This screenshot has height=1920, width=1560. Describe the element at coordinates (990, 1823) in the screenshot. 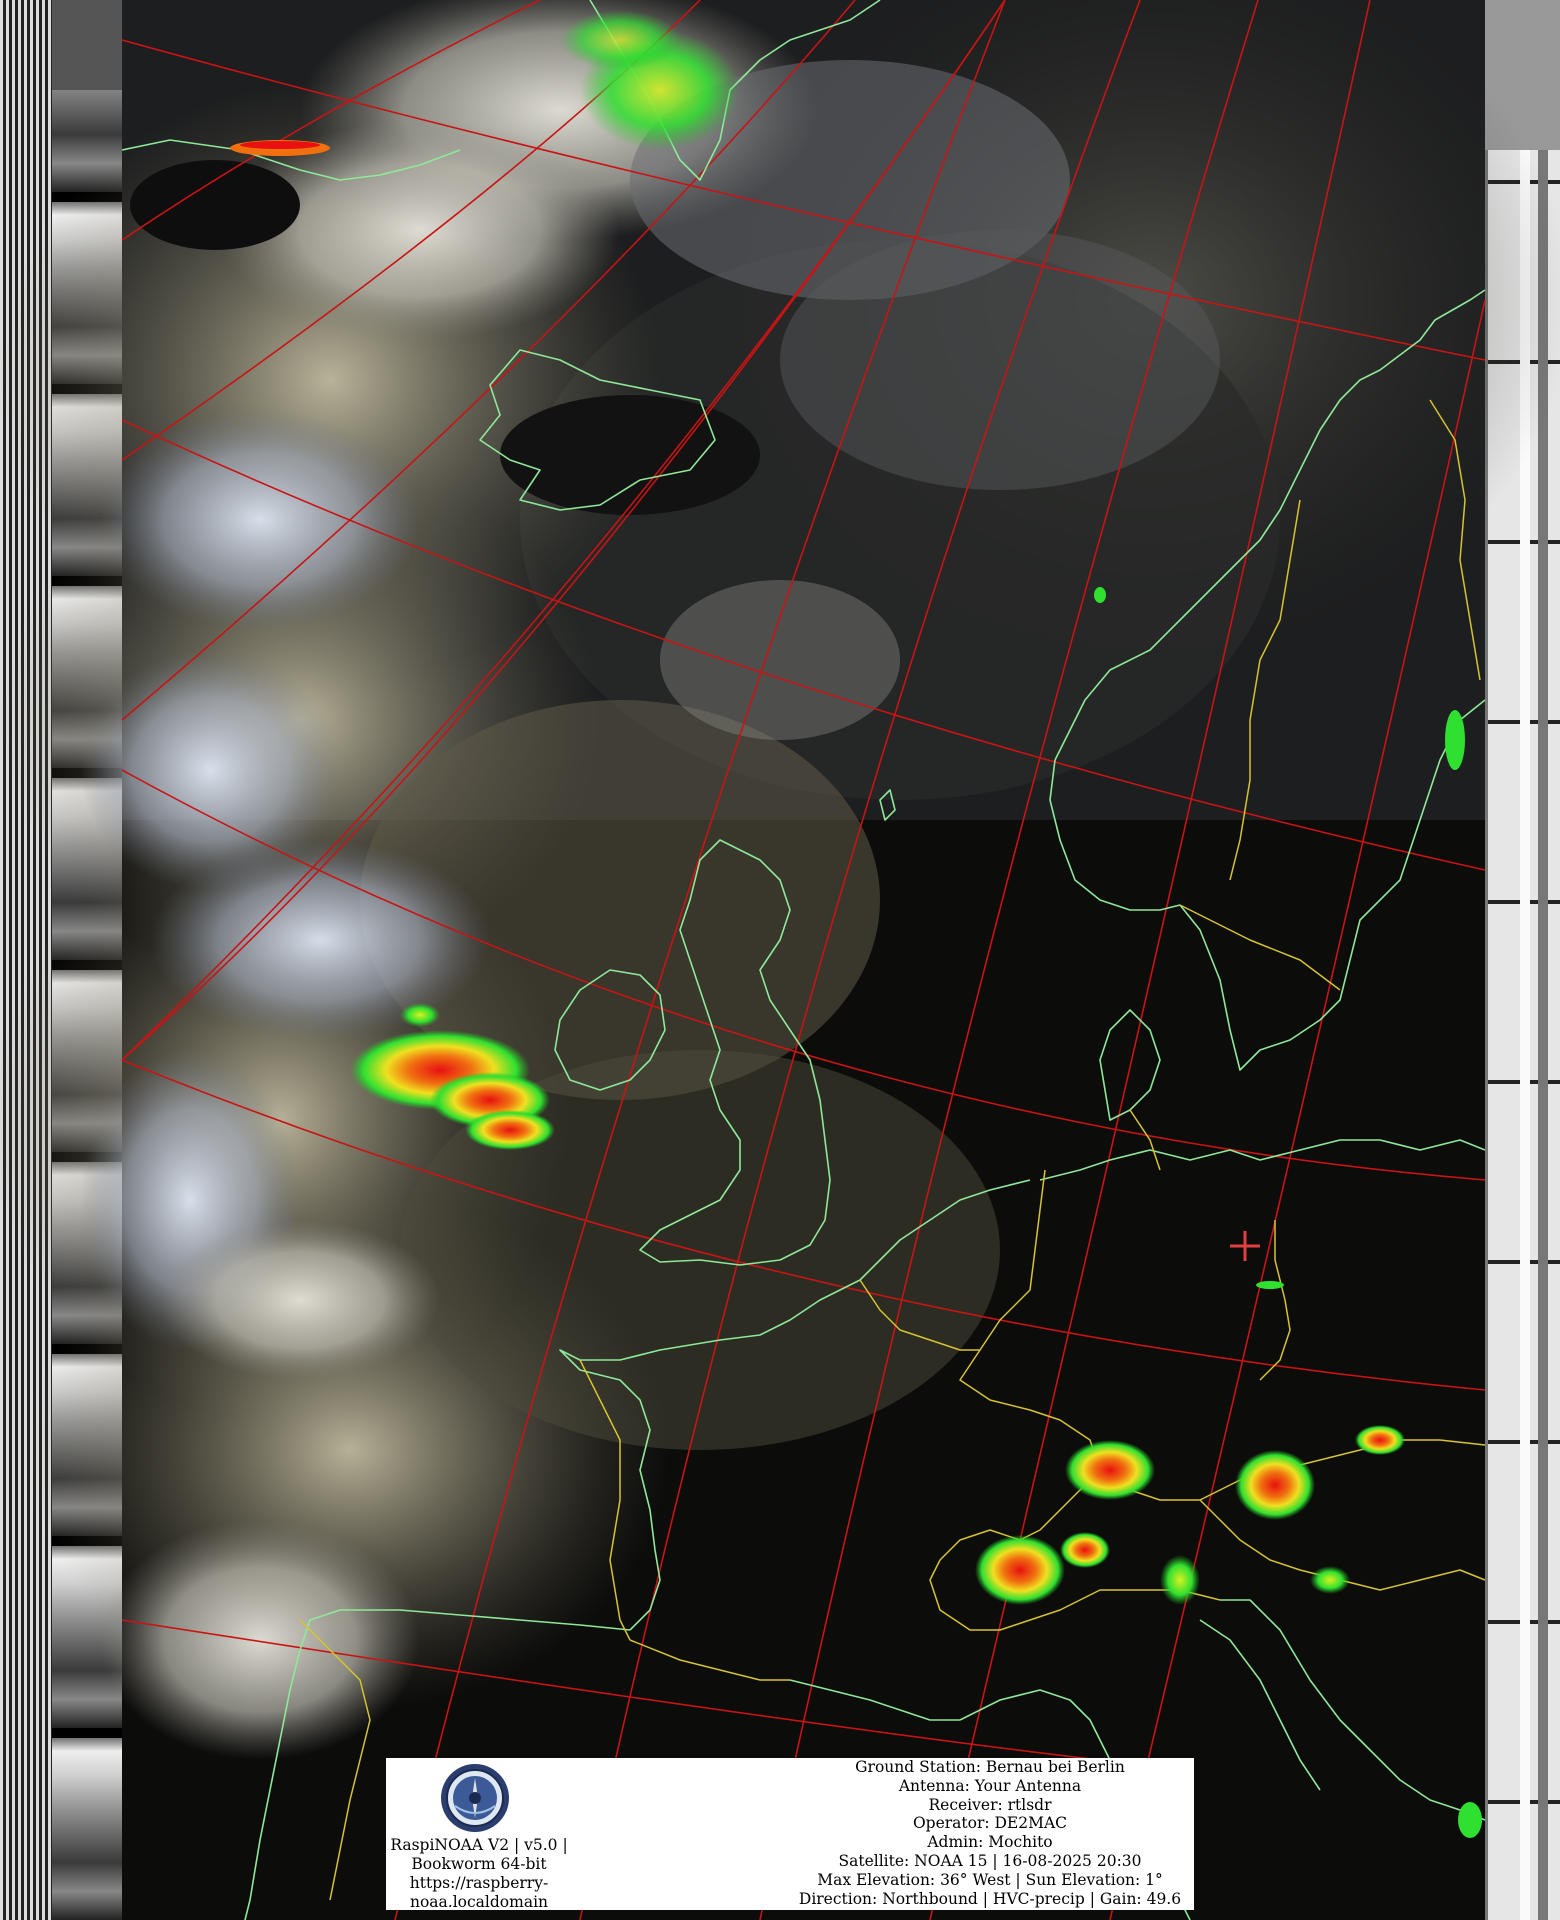

I see `operator-text: Operator: DE2MAC` at that location.